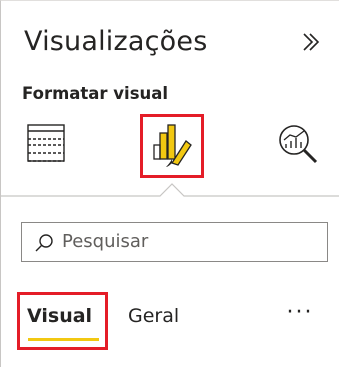 Image resolution: width=339 pixels, height=367 pixels. I want to click on format-button-highlight, so click(172, 146).